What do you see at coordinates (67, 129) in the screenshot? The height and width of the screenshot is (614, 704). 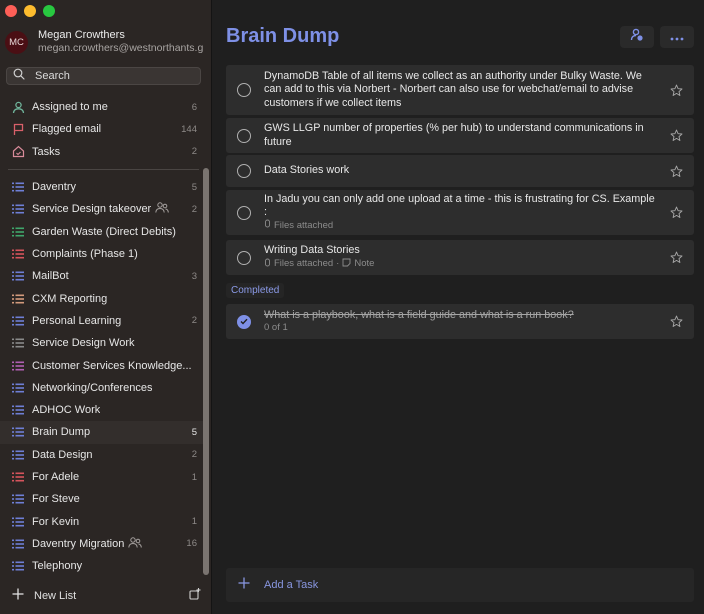 I see `sidebar-item-label: Flagged email` at bounding box center [67, 129].